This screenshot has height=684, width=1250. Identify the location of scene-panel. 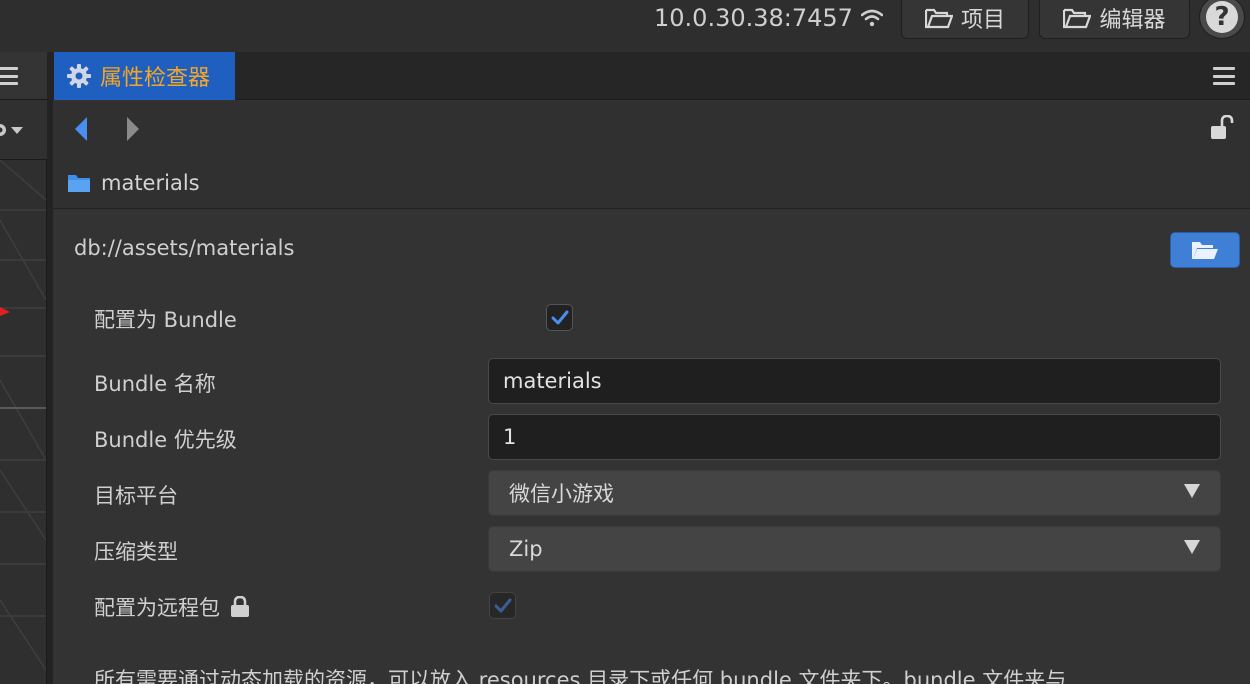
(23, 368).